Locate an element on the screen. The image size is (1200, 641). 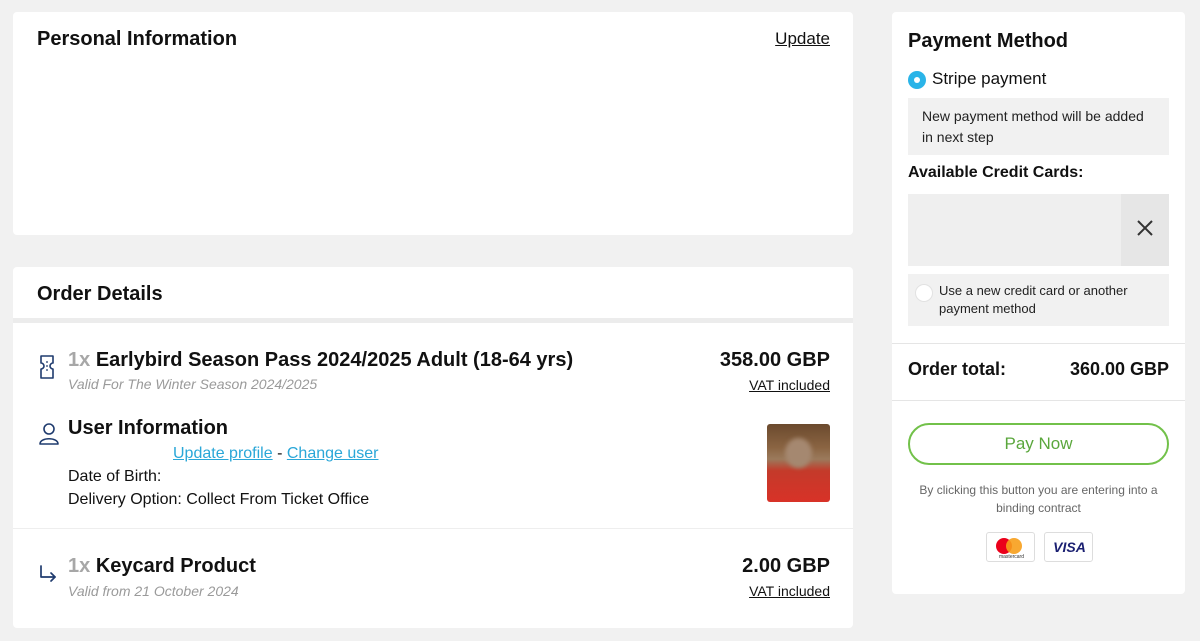
clear-card-button is located at coordinates (1145, 230).